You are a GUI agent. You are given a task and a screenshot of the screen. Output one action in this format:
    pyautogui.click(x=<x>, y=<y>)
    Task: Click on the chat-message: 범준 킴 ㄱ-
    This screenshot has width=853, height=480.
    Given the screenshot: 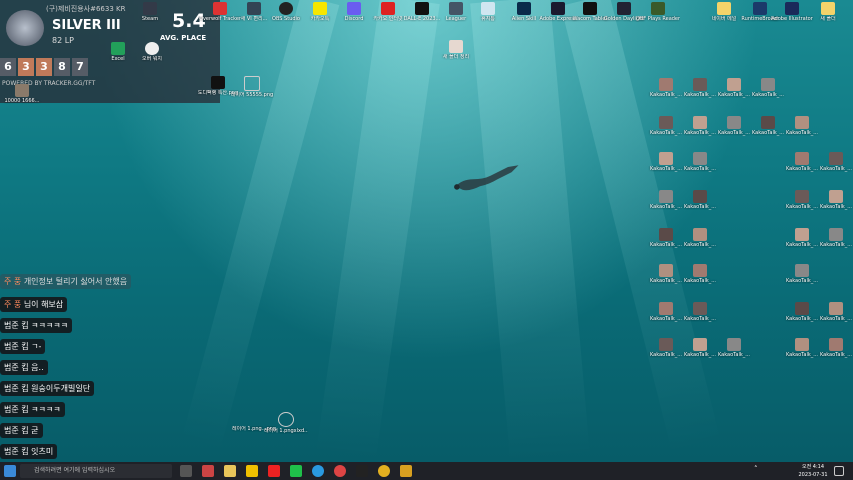 What is the action you would take?
    pyautogui.click(x=23, y=346)
    